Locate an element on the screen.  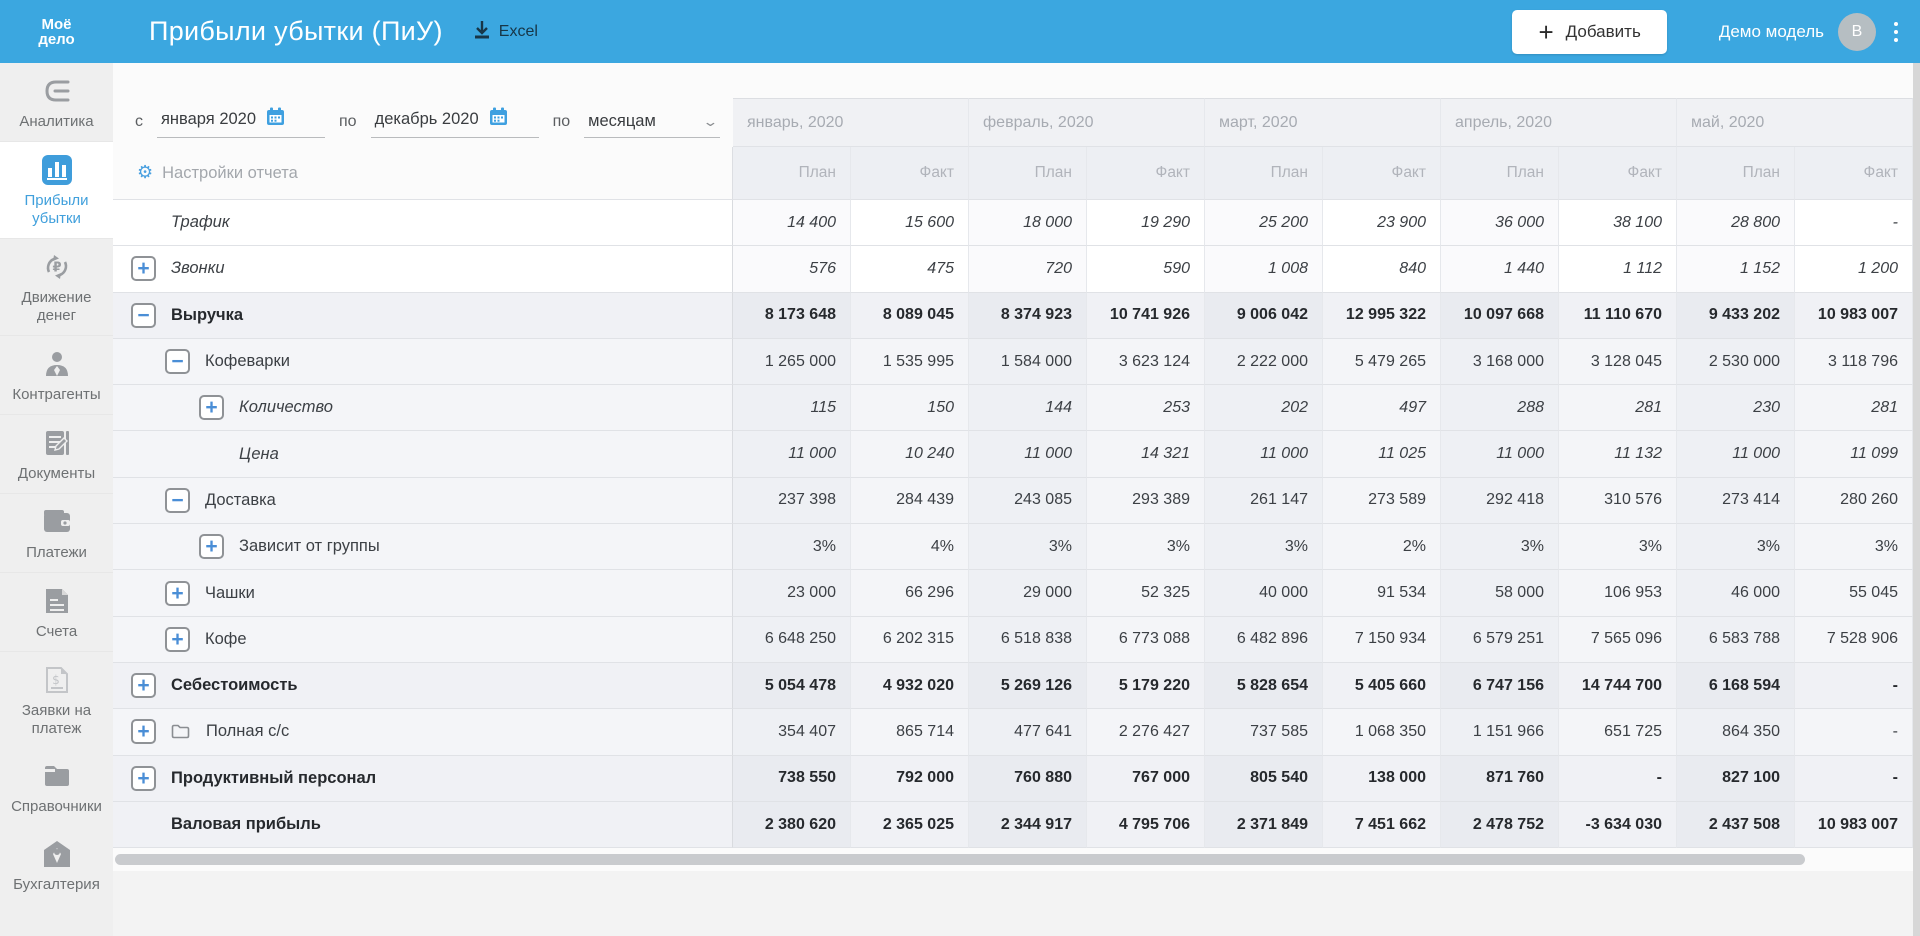
horizontal-scrollbar is located at coordinates (960, 859).